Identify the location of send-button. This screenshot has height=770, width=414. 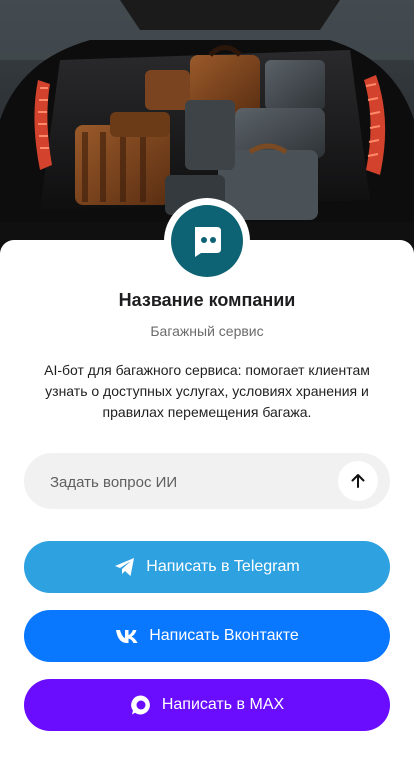
(358, 481).